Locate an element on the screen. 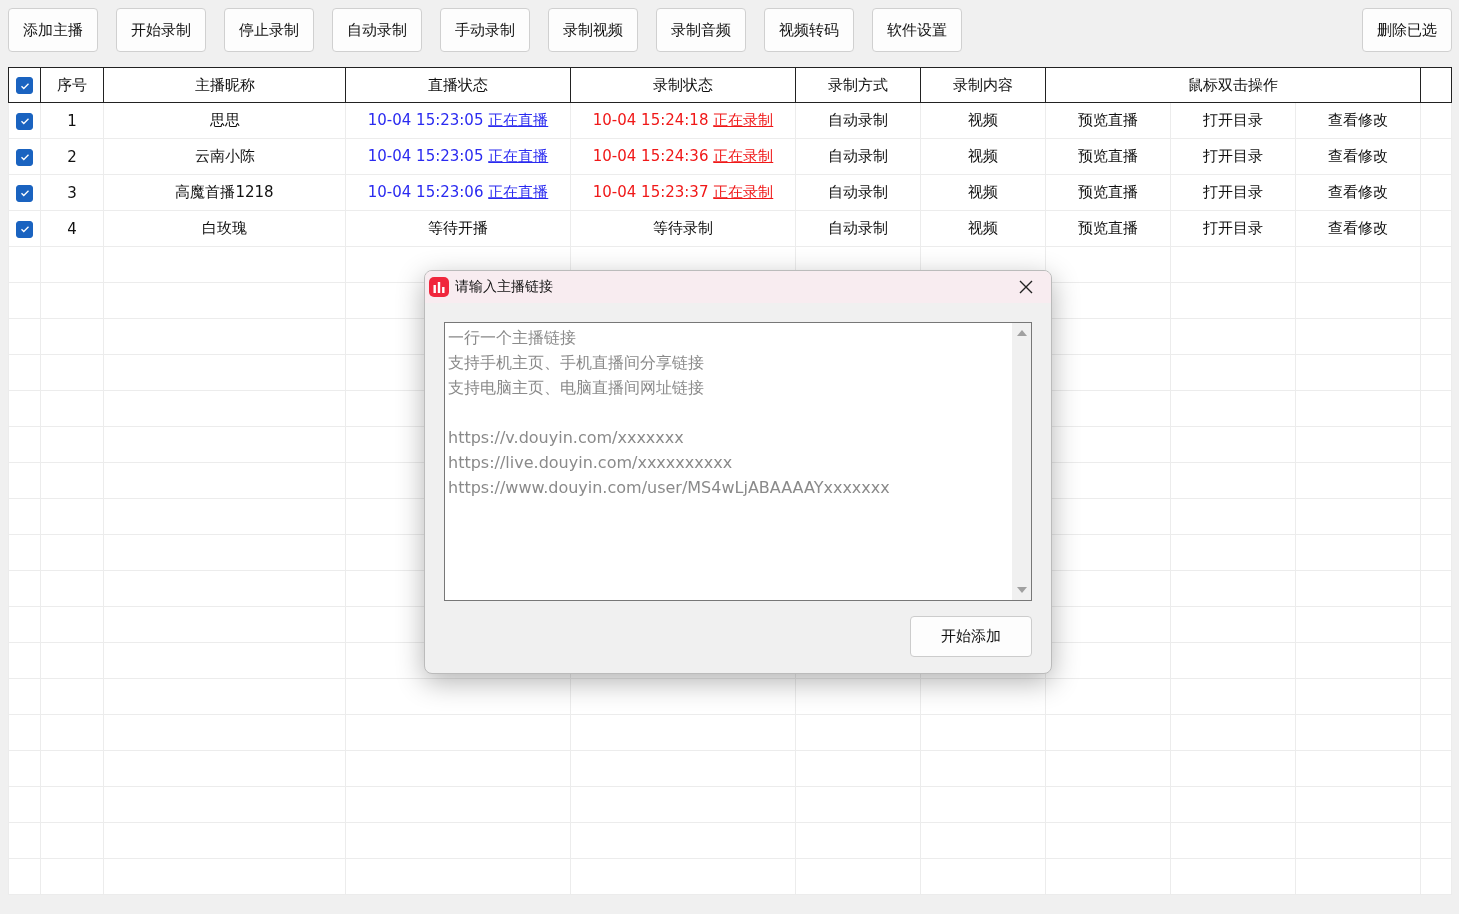  add-button: 开始添加 is located at coordinates (971, 636).